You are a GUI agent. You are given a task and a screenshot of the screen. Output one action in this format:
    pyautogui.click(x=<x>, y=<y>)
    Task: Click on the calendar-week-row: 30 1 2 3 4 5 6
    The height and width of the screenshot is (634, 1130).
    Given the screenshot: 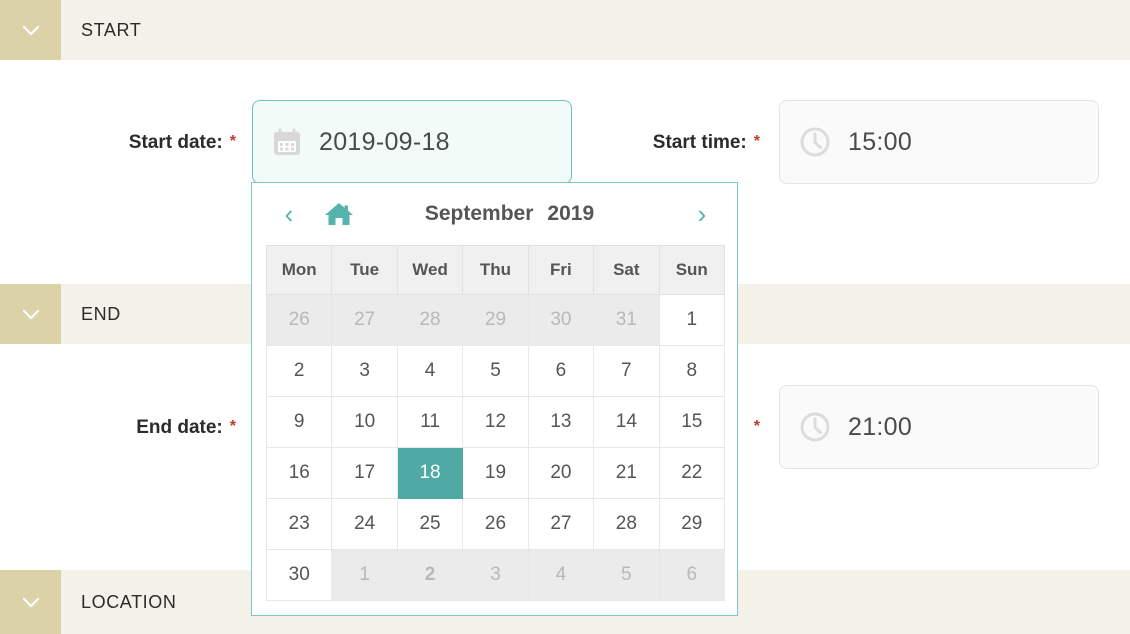 What is the action you would take?
    pyautogui.click(x=495, y=575)
    